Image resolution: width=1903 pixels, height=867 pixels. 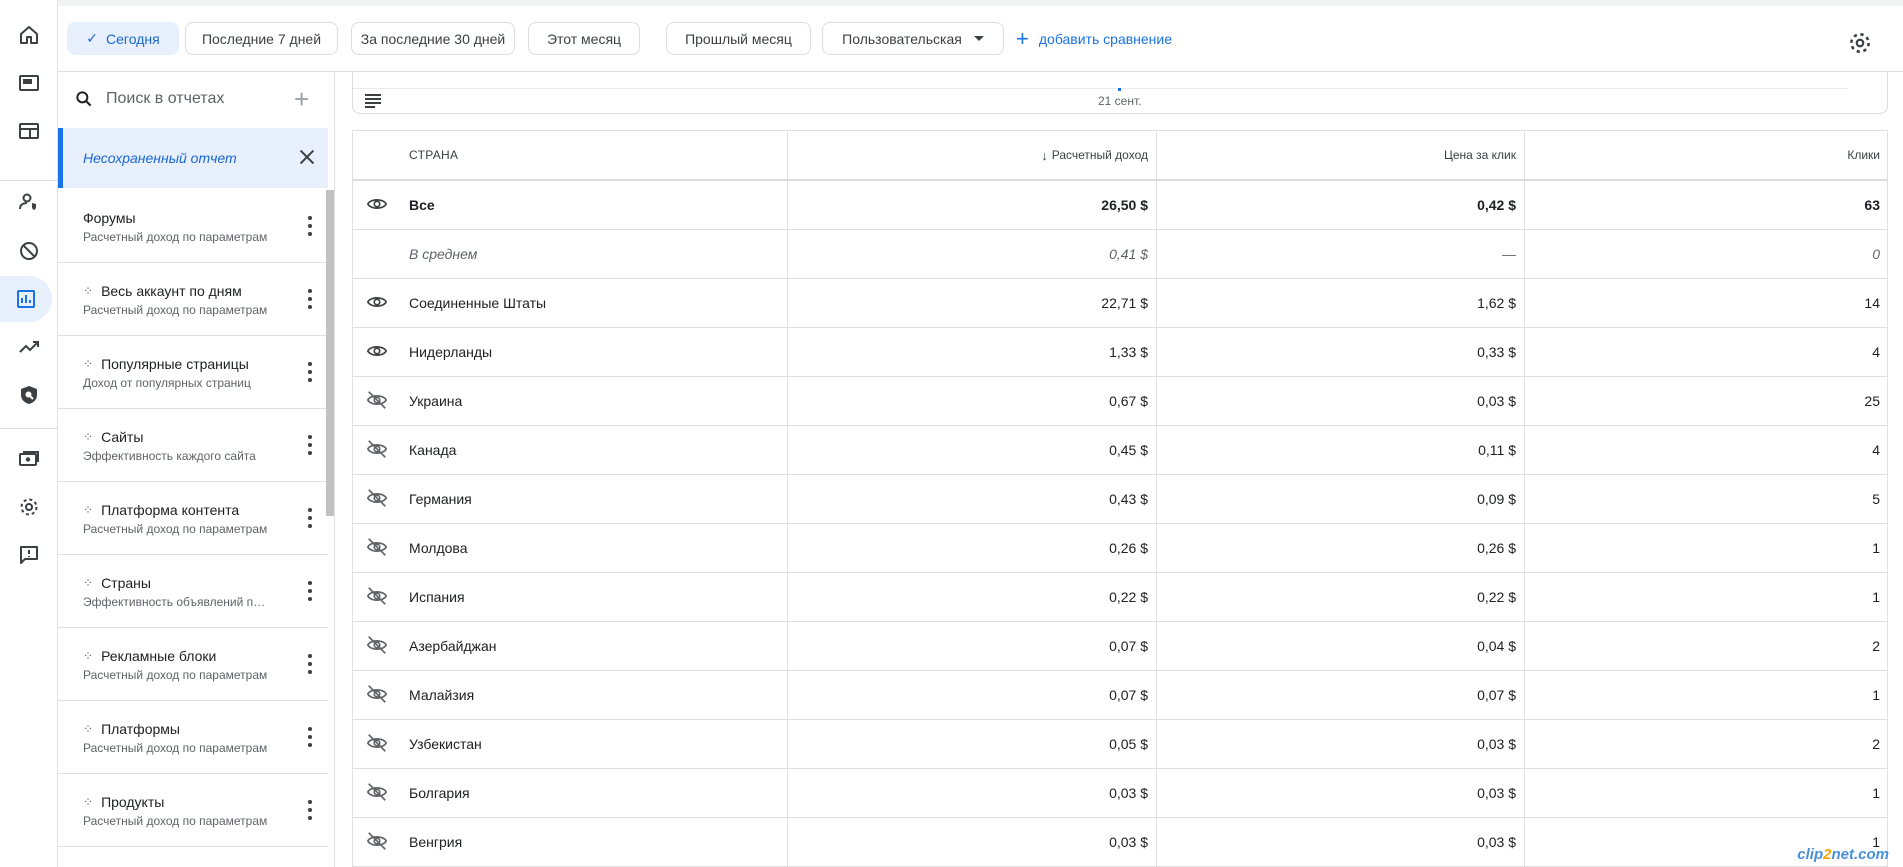 What do you see at coordinates (1340, 597) in the screenshot?
I see `cpc-cell: 0,22 $` at bounding box center [1340, 597].